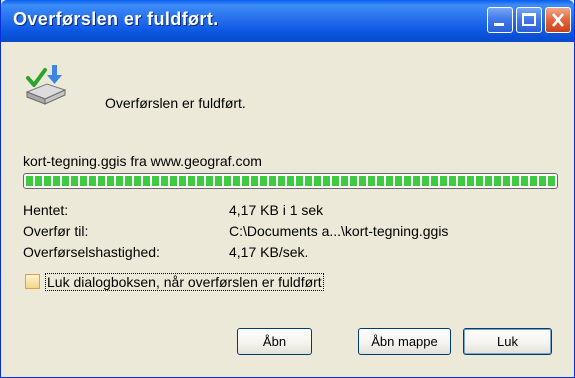 The width and height of the screenshot is (575, 378). Describe the element at coordinates (339, 231) in the screenshot. I see `destination-value: C:\Documents a...\kort-tegning.ggis` at that location.